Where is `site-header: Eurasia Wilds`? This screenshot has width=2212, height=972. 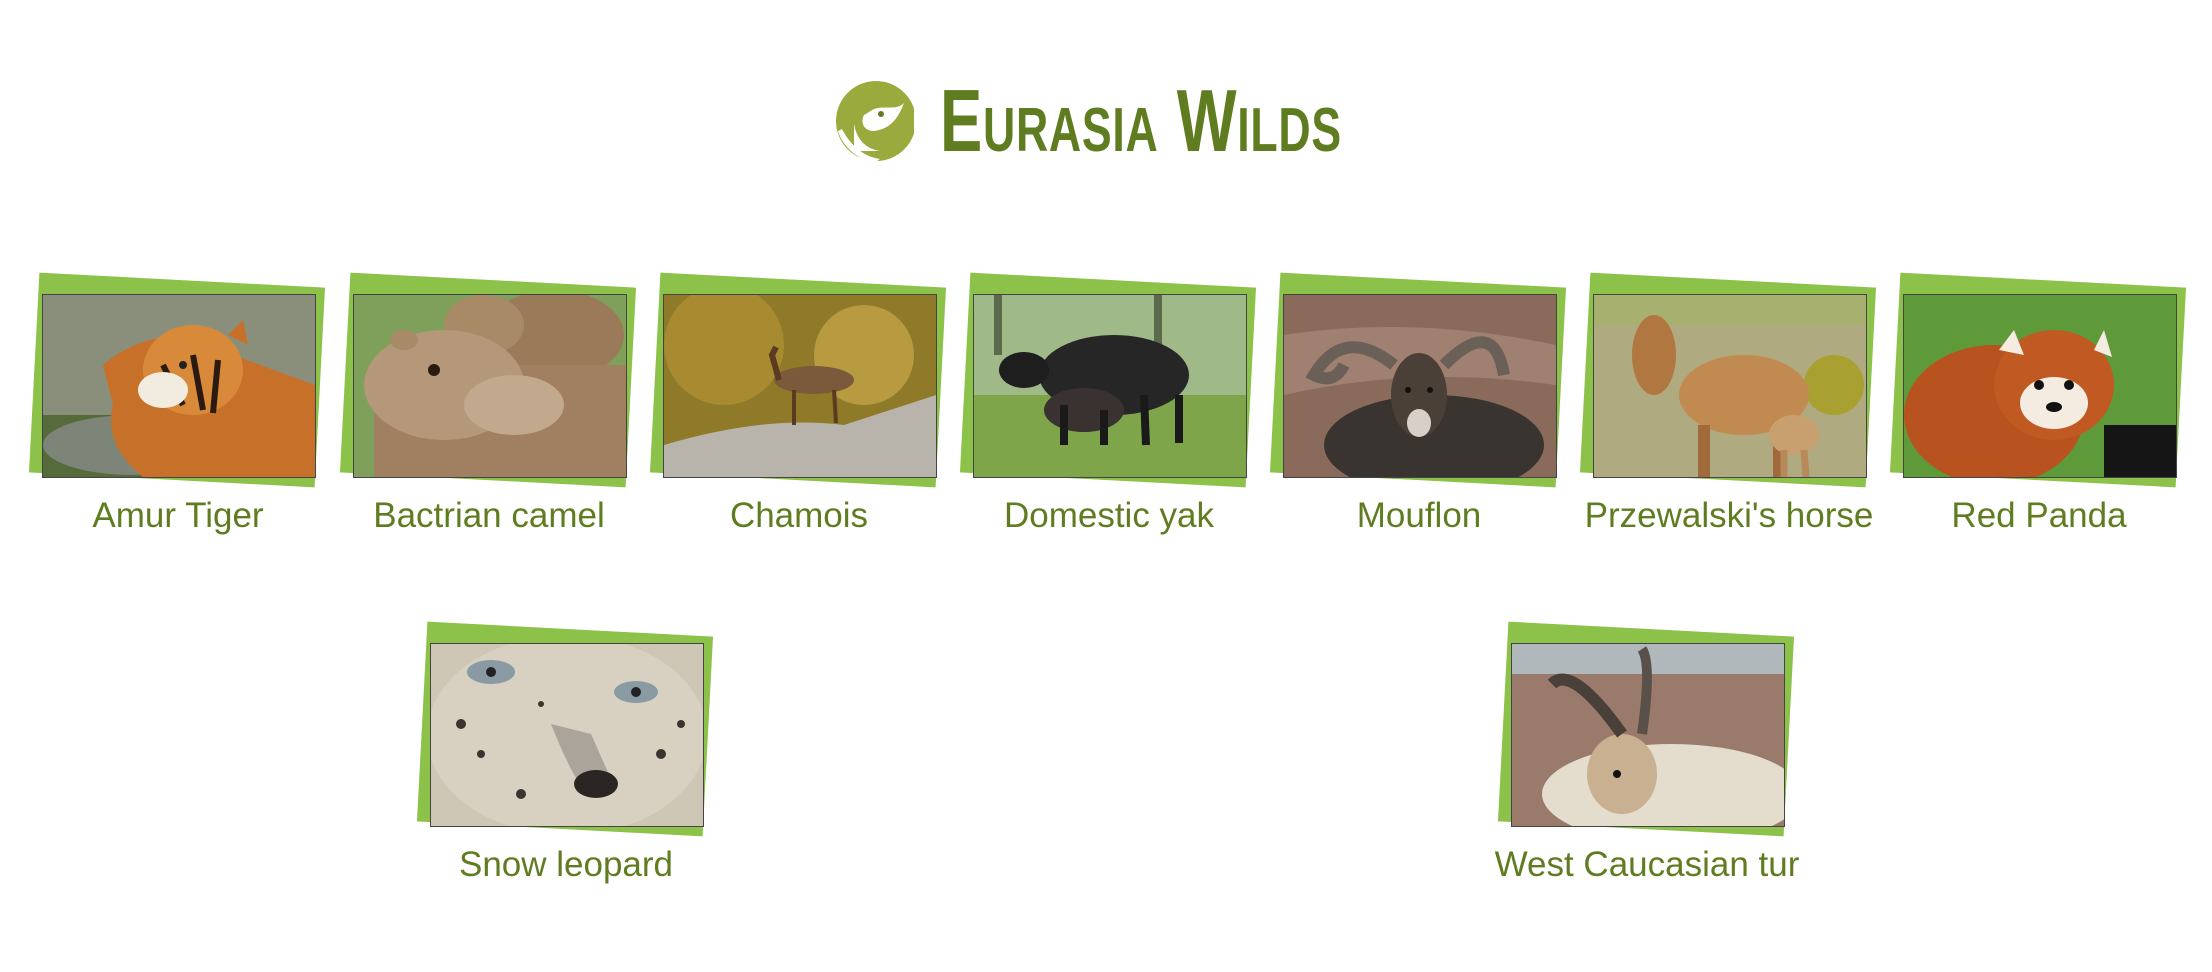 site-header: Eurasia Wilds is located at coordinates (1106, 121).